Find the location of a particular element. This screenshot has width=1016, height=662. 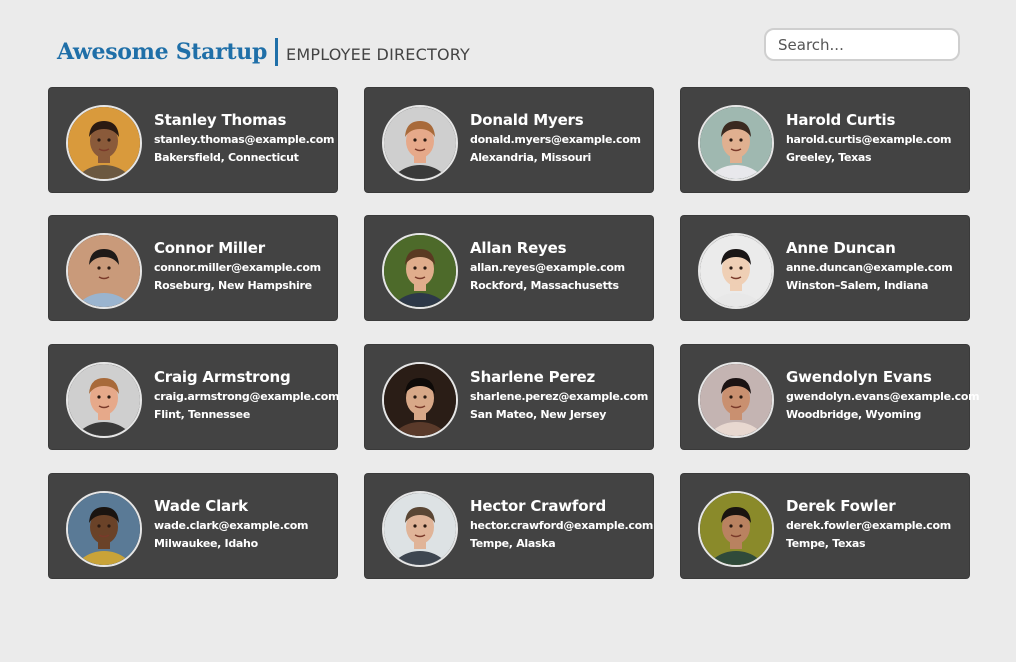

employee-name: Donald Myers is located at coordinates (527, 120).